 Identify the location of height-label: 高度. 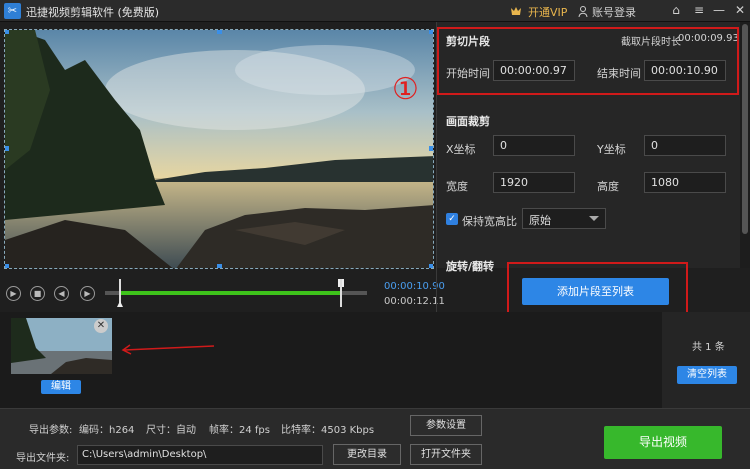
(608, 186).